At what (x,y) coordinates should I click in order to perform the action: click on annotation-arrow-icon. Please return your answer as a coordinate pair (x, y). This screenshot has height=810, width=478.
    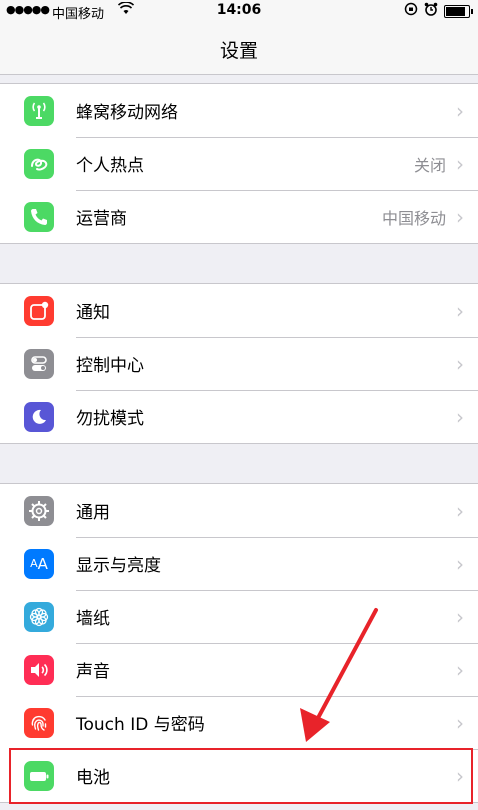
    Looking at the image, I should click on (339, 675).